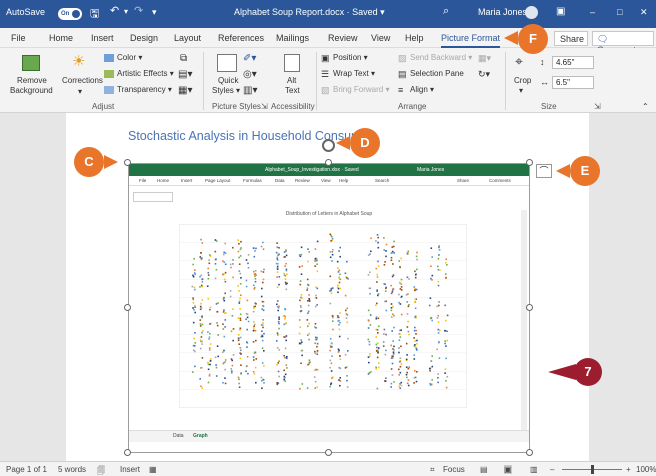 This screenshot has height=476, width=656. I want to click on compress-pictures-icon: ⧉, so click(183, 58).